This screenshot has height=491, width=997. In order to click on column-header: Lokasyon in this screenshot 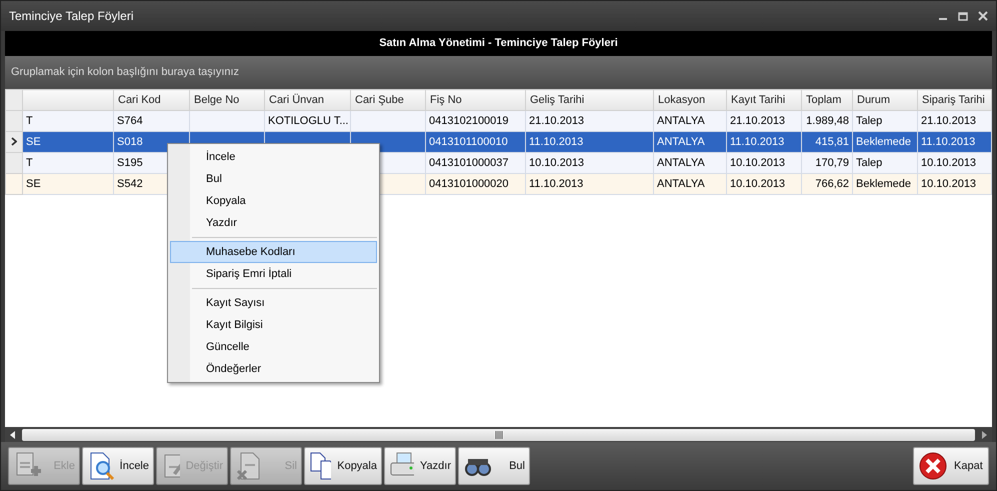, I will do `click(690, 100)`.